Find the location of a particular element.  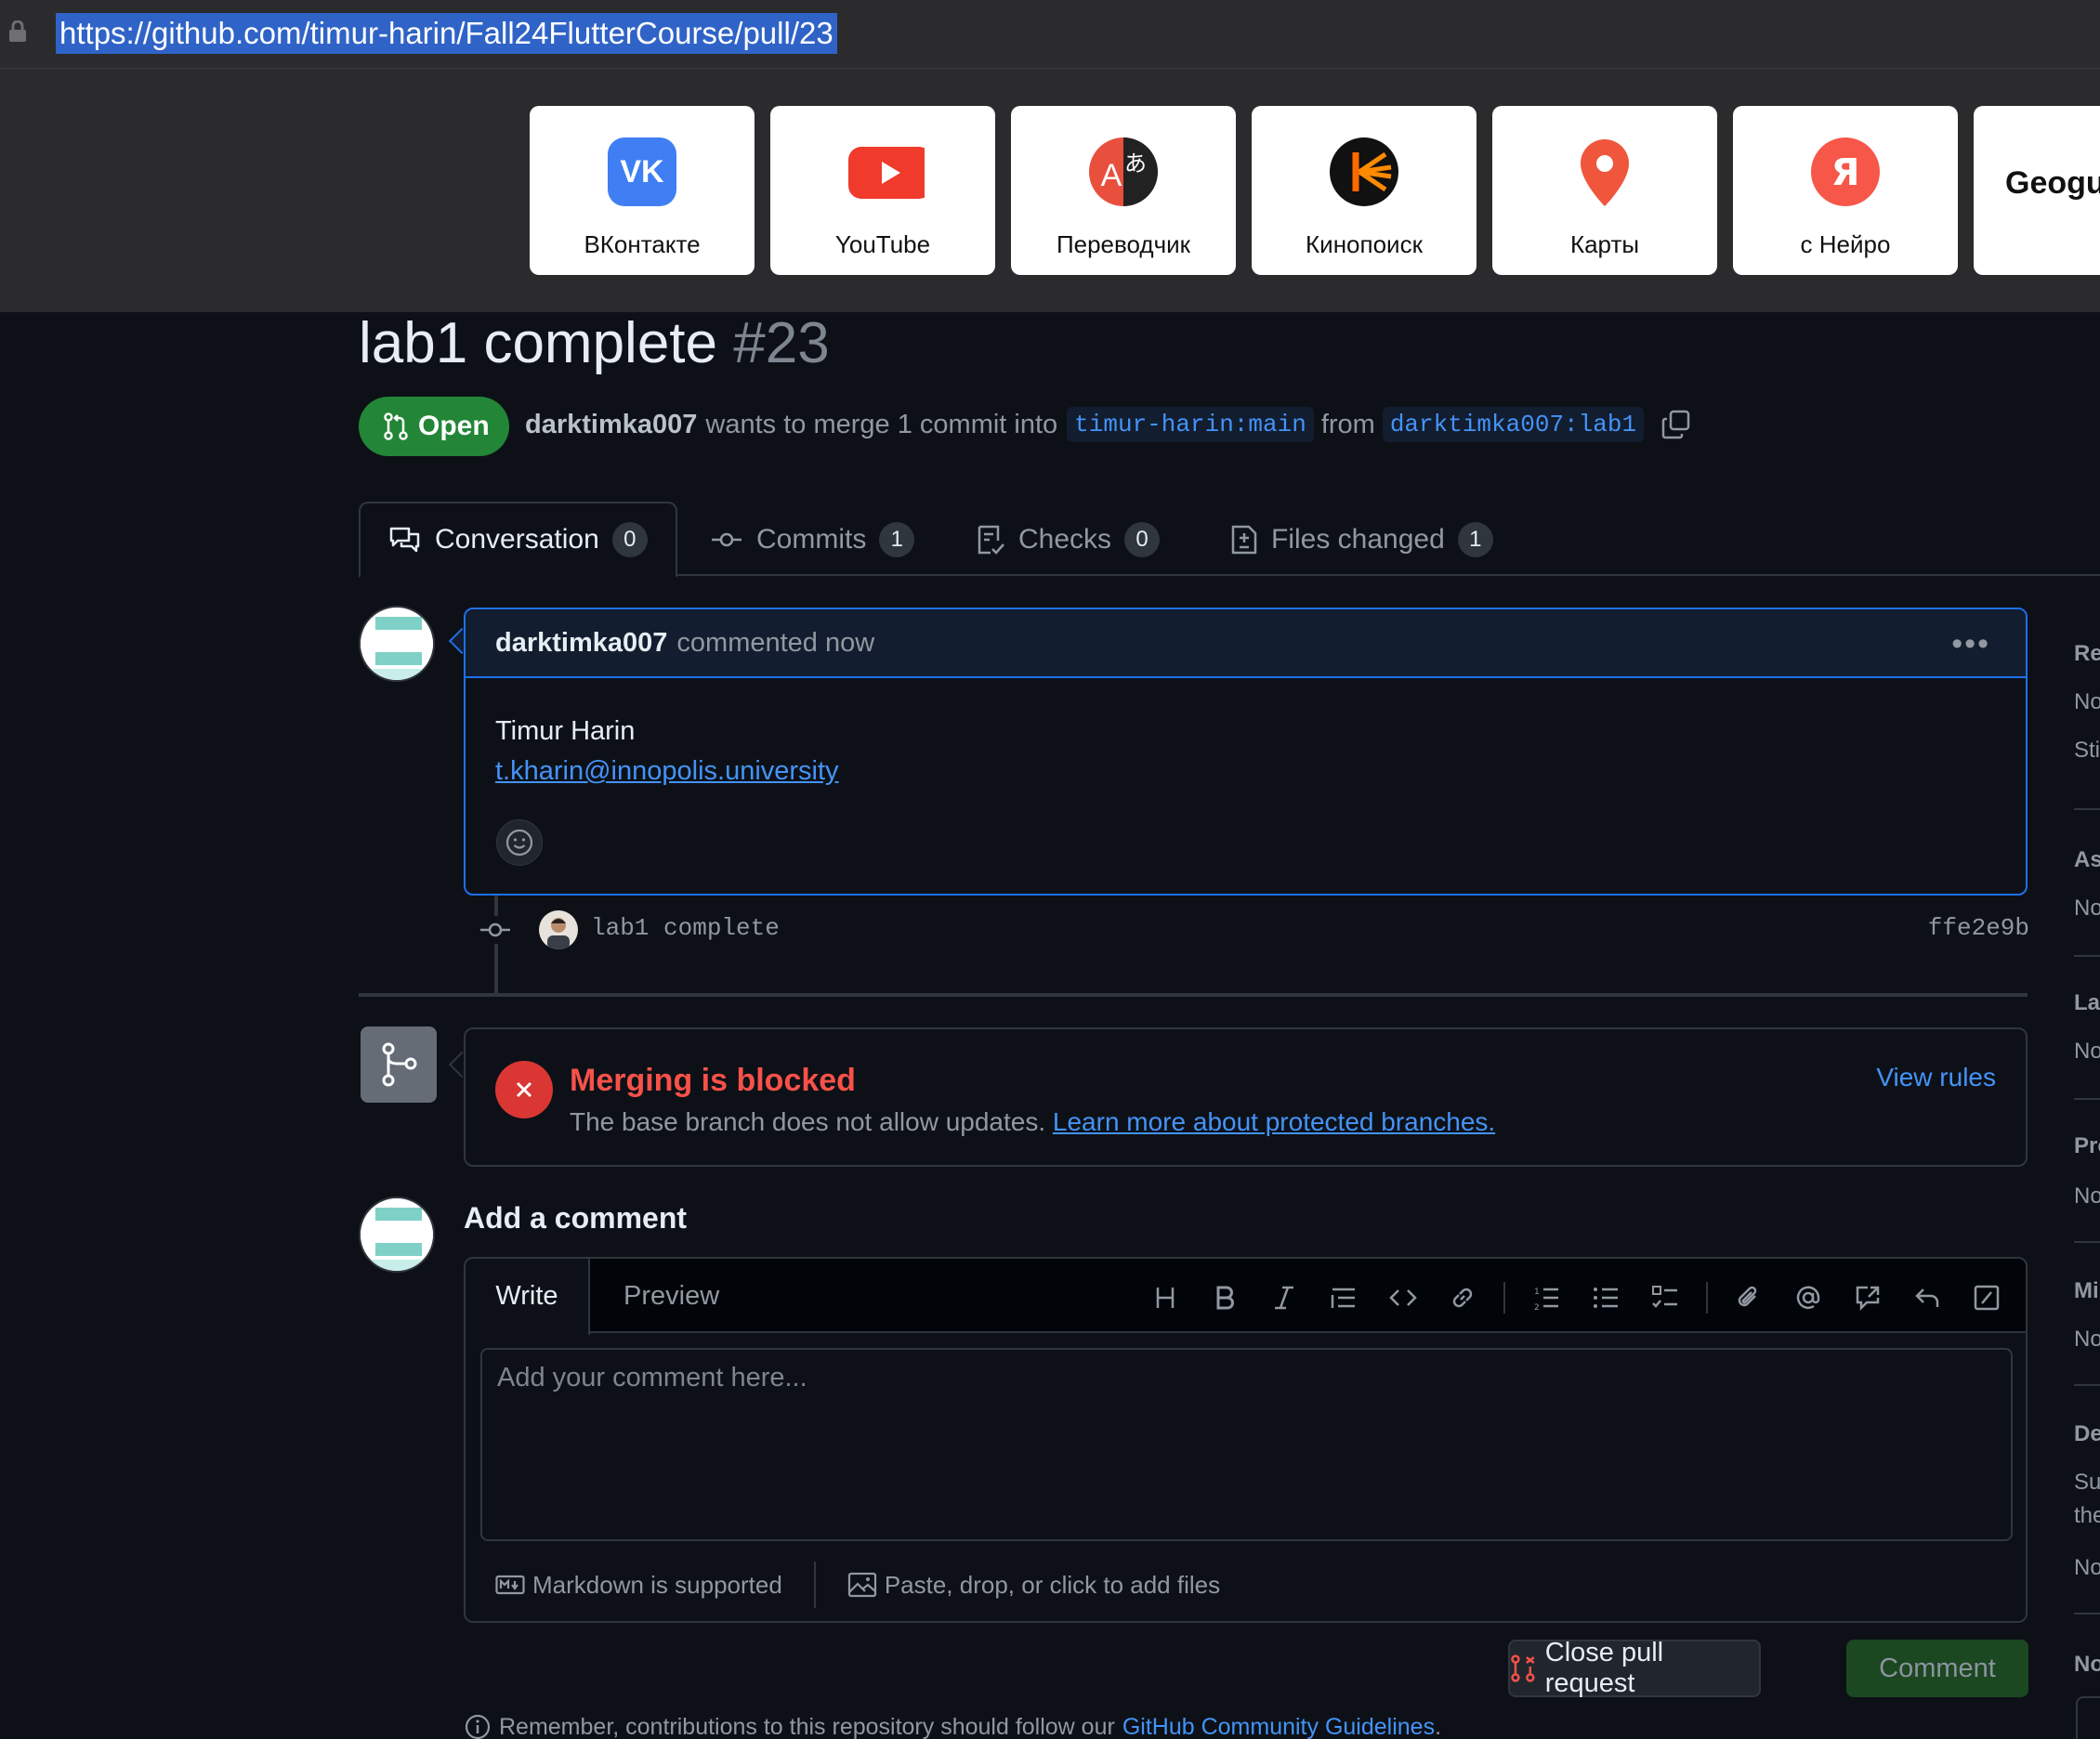

merge-description-text: The base branch does not allow updates. is located at coordinates (808, 1122).